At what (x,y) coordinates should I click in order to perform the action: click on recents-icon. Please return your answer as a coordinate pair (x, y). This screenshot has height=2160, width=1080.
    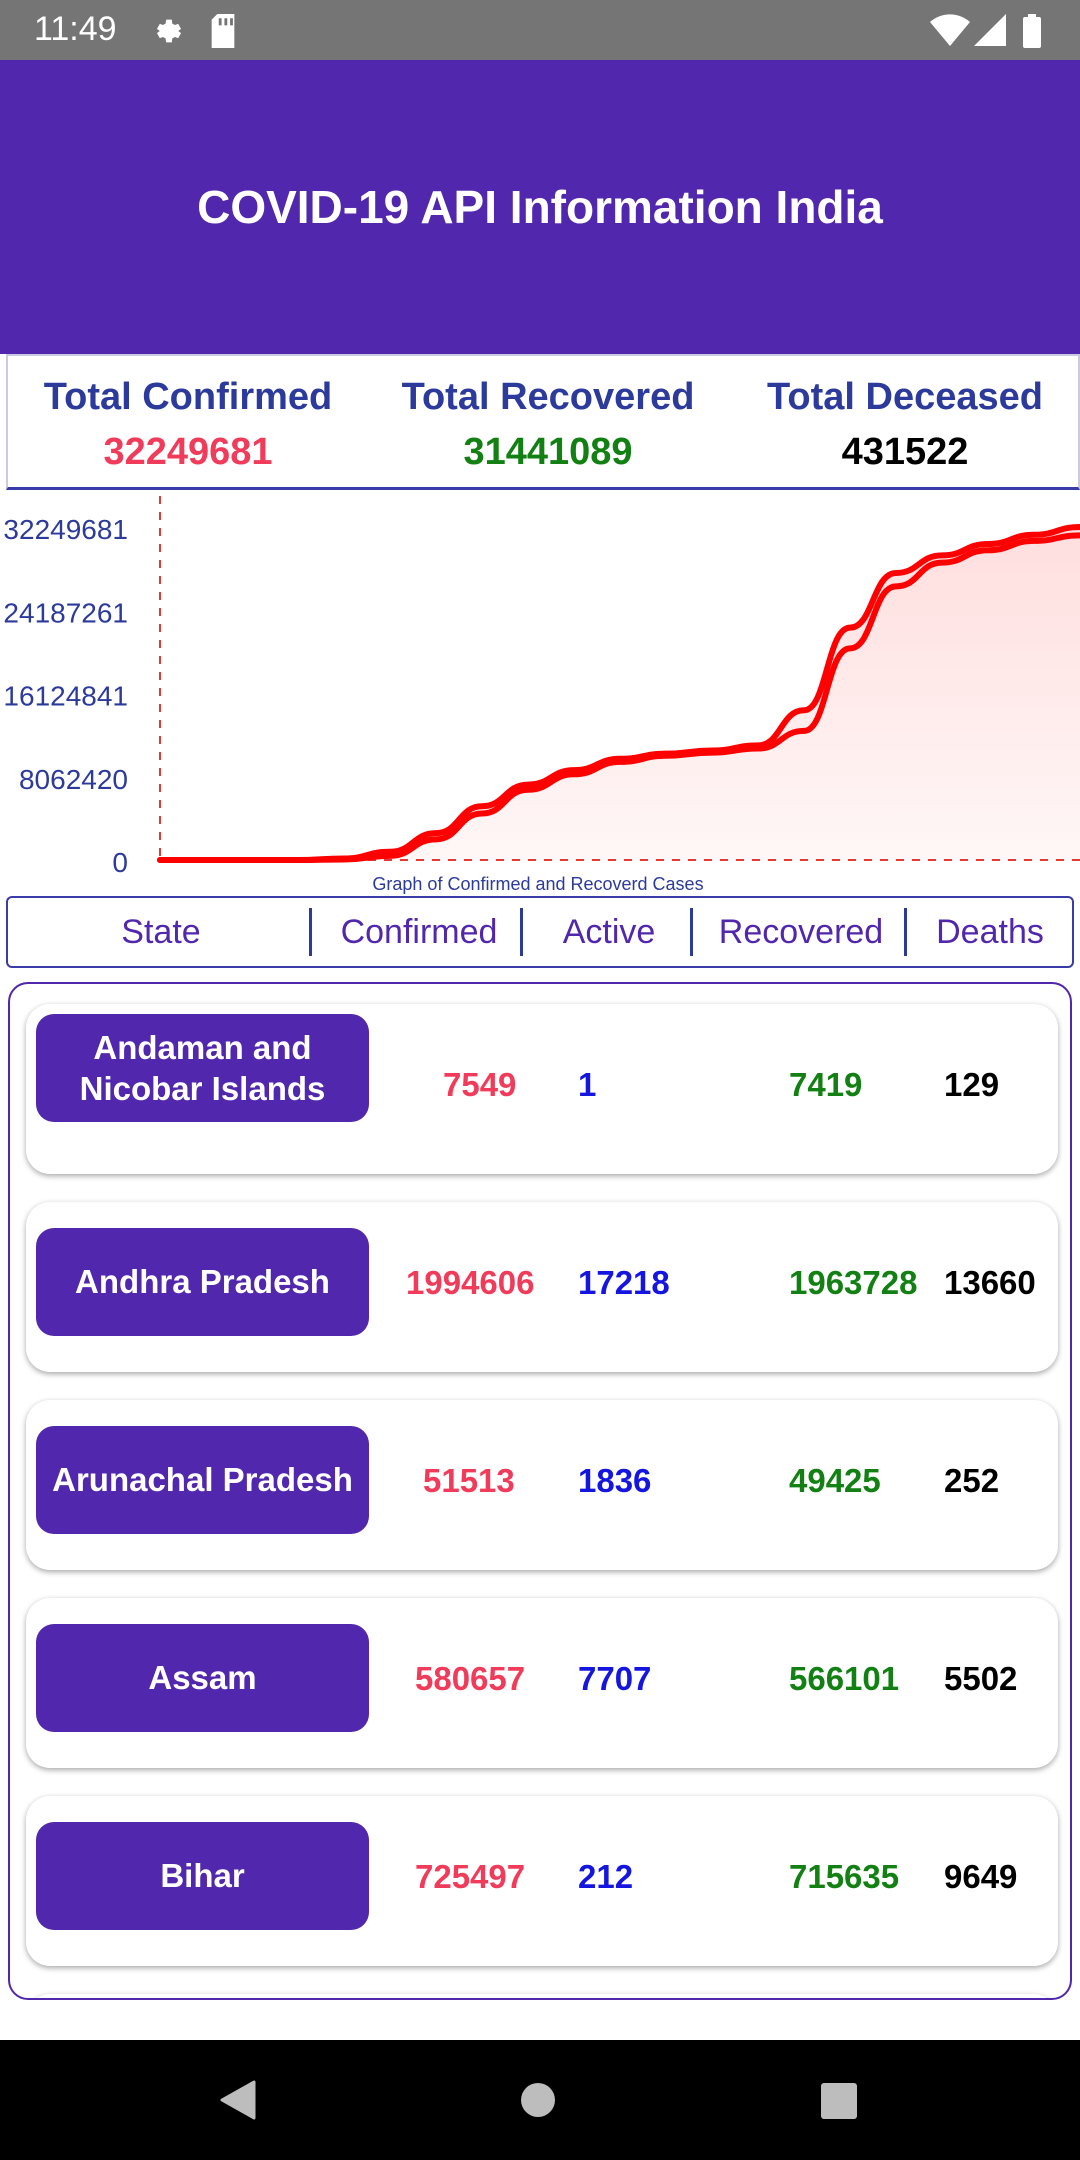
    Looking at the image, I should click on (839, 2101).